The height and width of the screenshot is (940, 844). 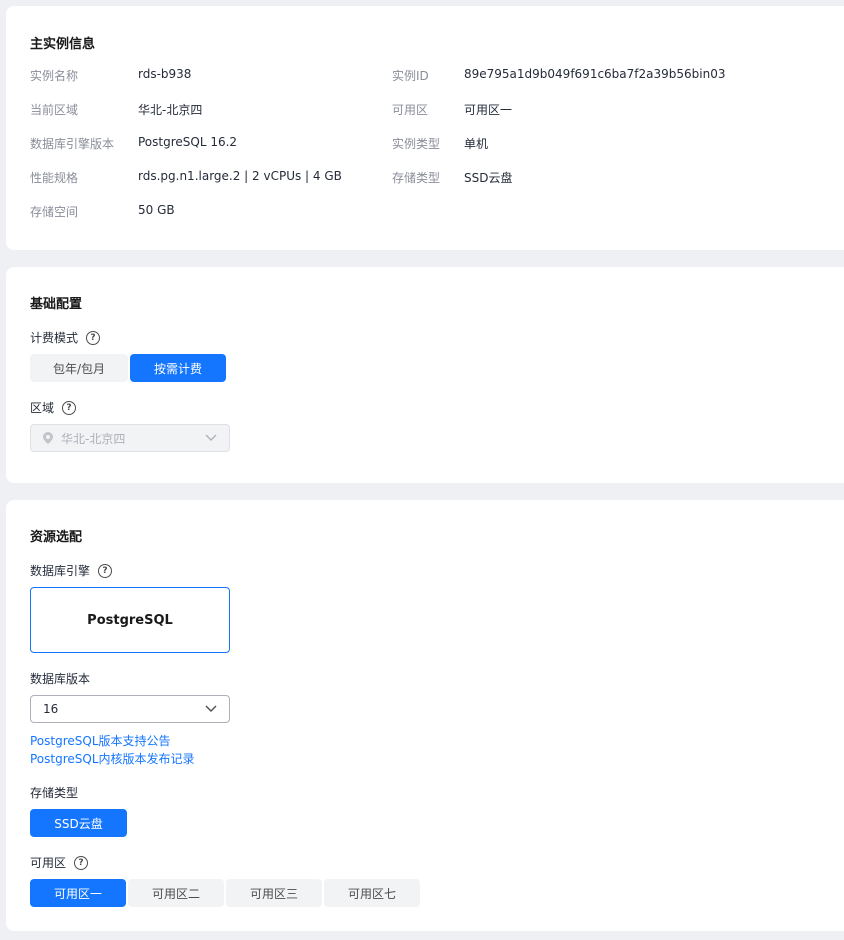 What do you see at coordinates (63, 44) in the screenshot?
I see `main-instance-info-title: 主实例信息` at bounding box center [63, 44].